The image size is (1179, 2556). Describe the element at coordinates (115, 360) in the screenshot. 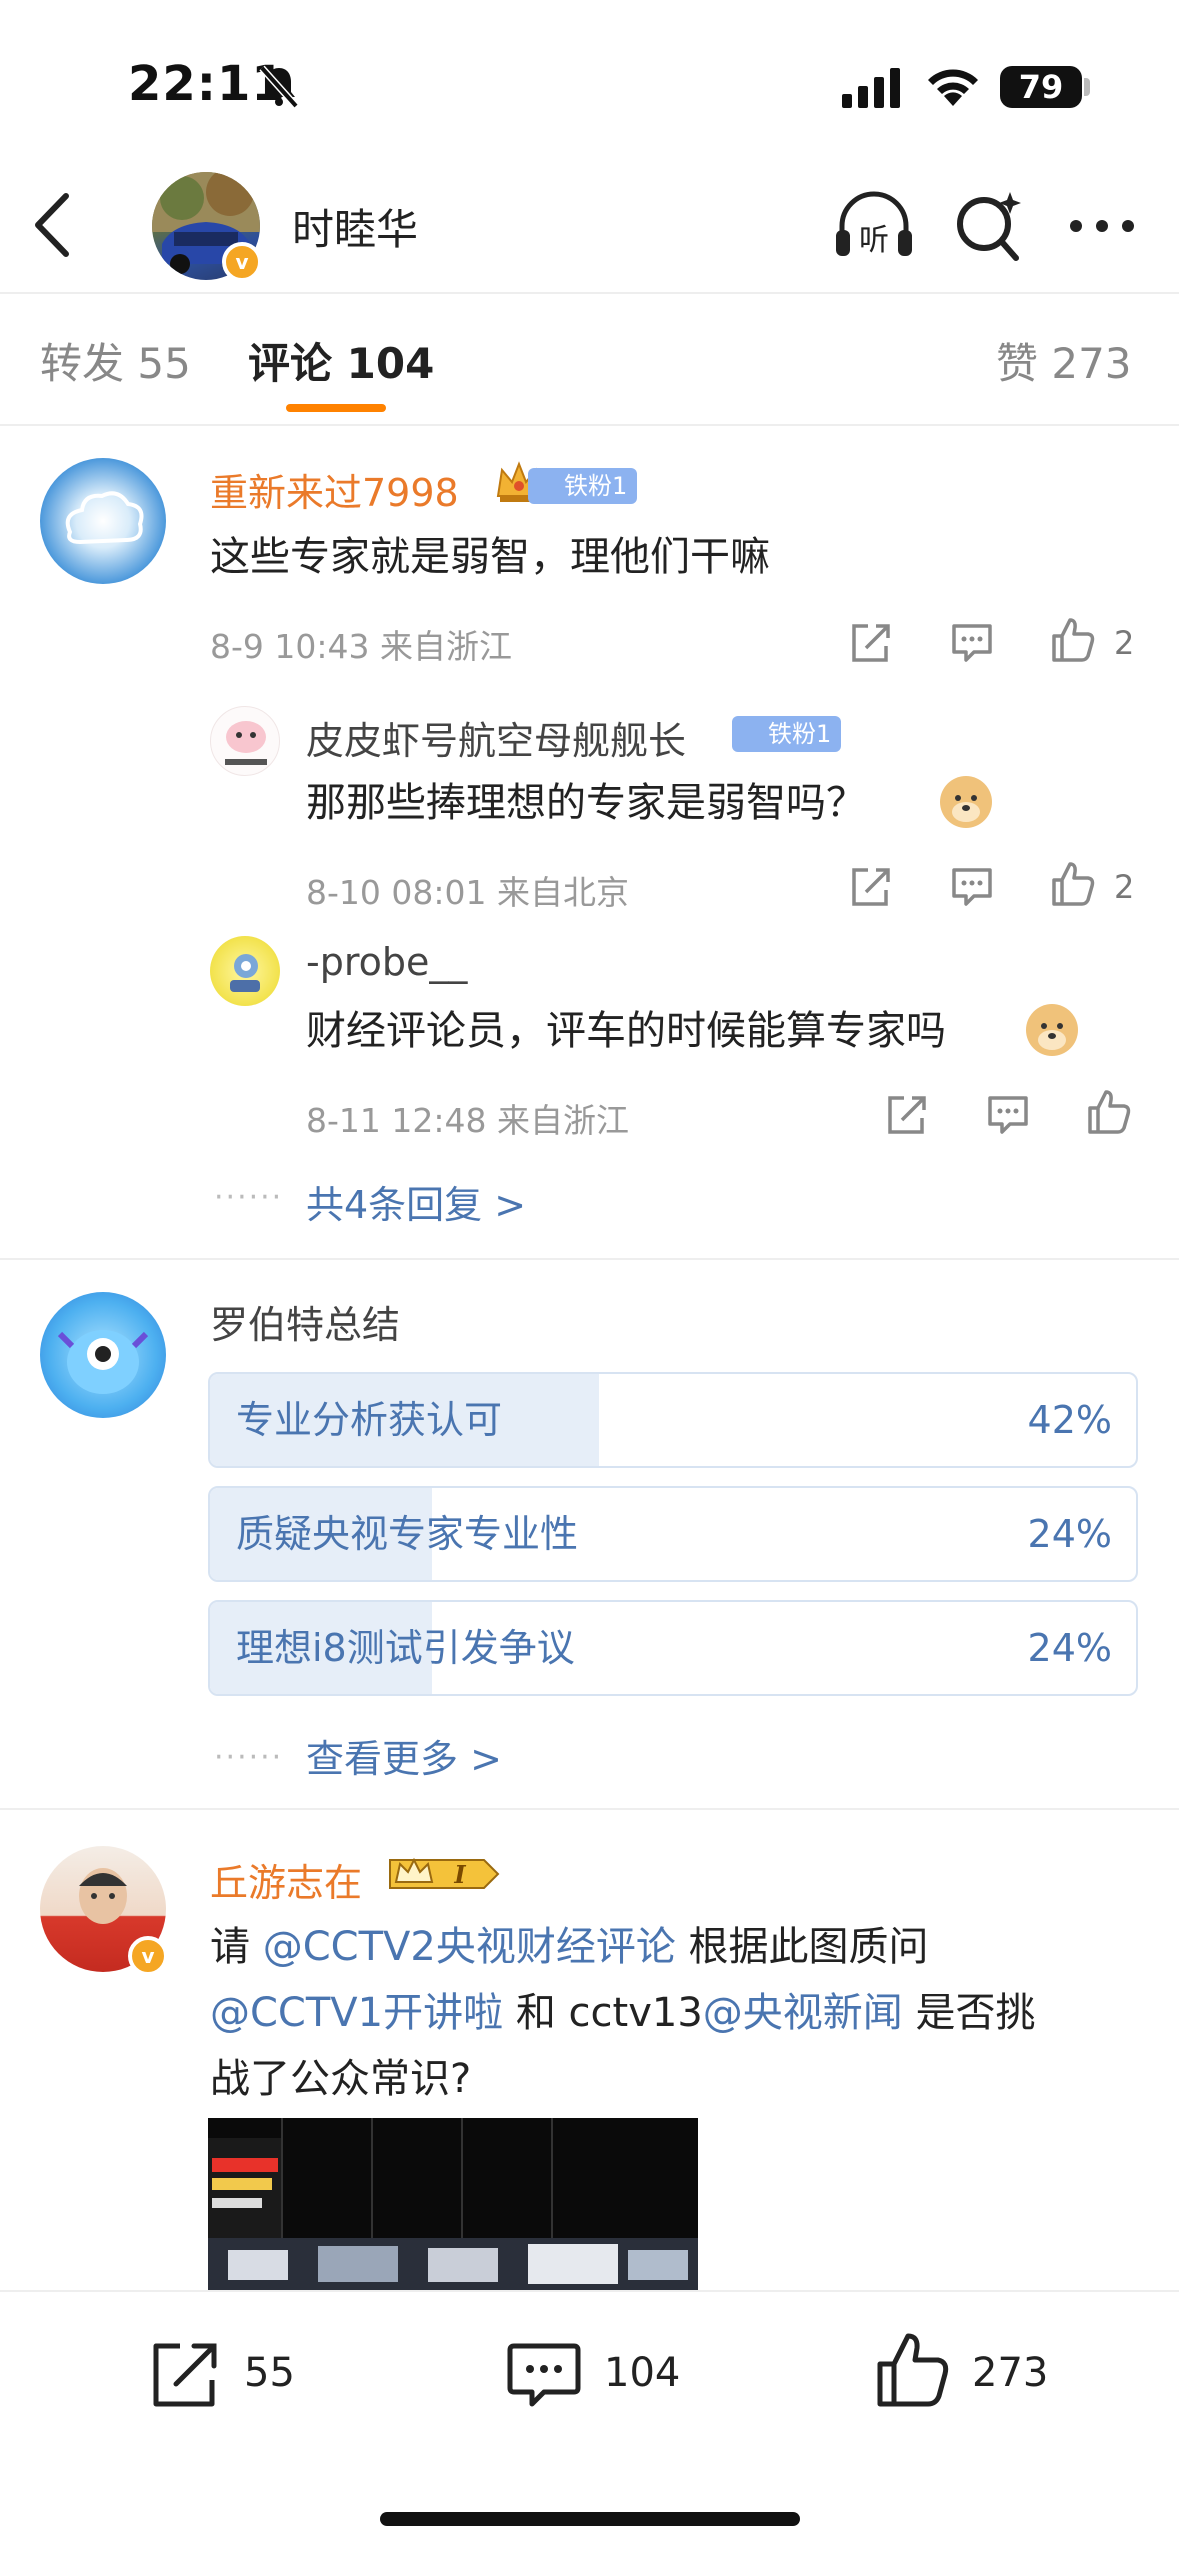

I see `tab-repost: 转发 55` at that location.